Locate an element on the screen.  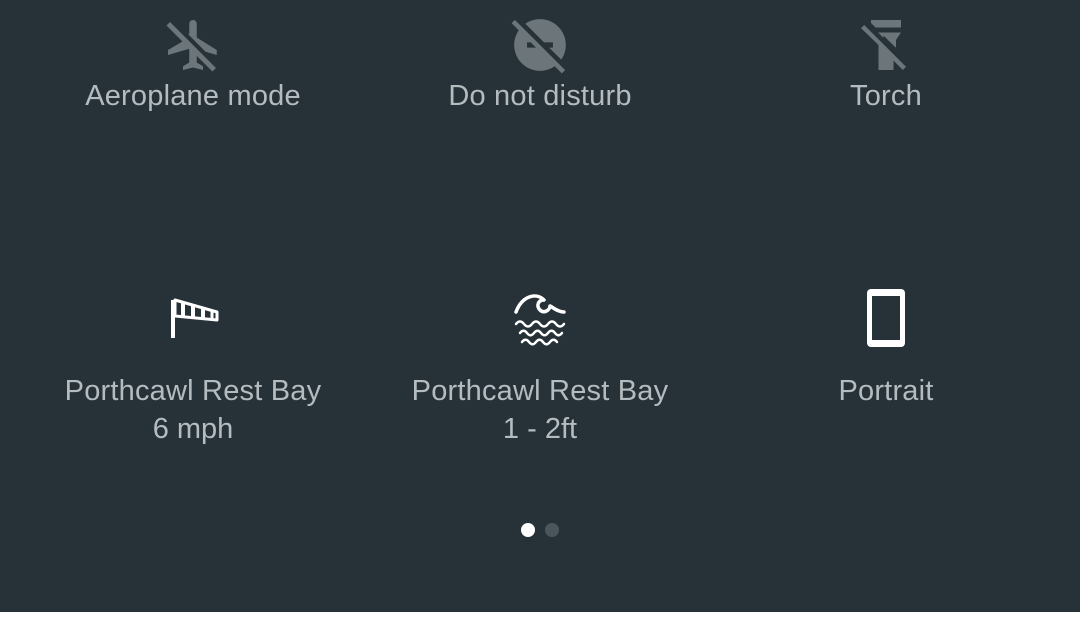
tile-torch: Torch is located at coordinates (886, 64).